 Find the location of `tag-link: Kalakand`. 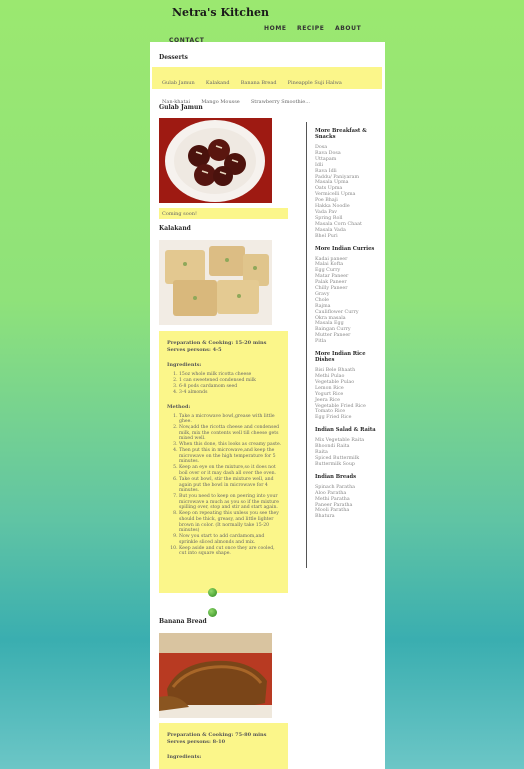

tag-link: Kalakand is located at coordinates (218, 83).